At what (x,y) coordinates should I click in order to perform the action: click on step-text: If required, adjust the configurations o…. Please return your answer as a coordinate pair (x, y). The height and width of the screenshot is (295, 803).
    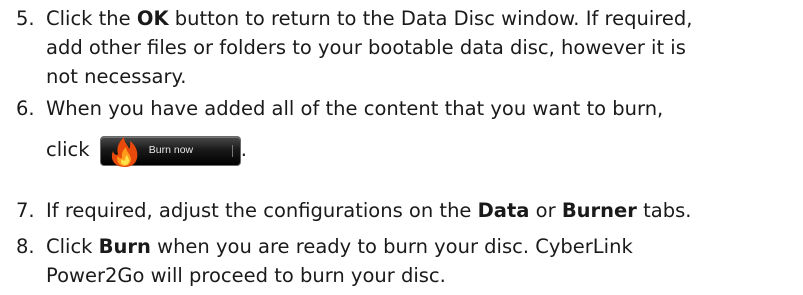
    Looking at the image, I should click on (421, 210).